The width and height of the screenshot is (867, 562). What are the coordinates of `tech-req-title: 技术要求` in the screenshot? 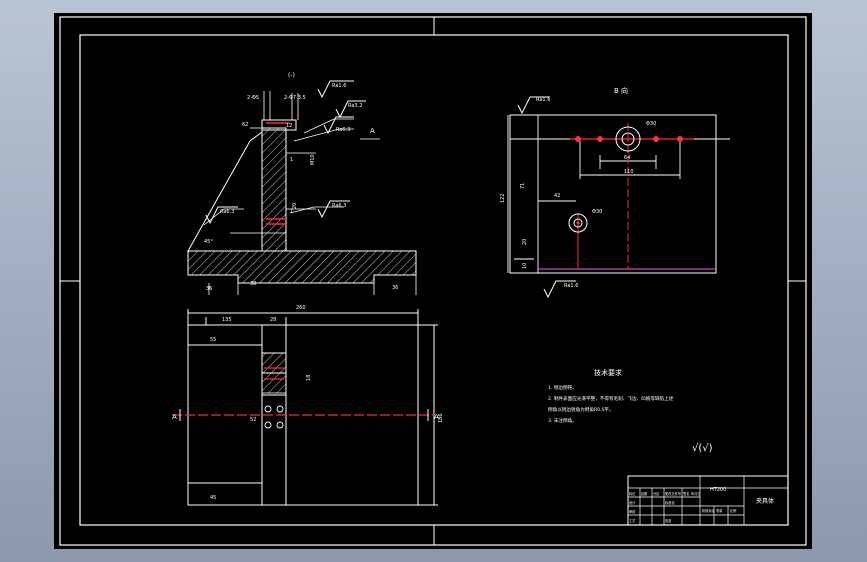 It's located at (608, 372).